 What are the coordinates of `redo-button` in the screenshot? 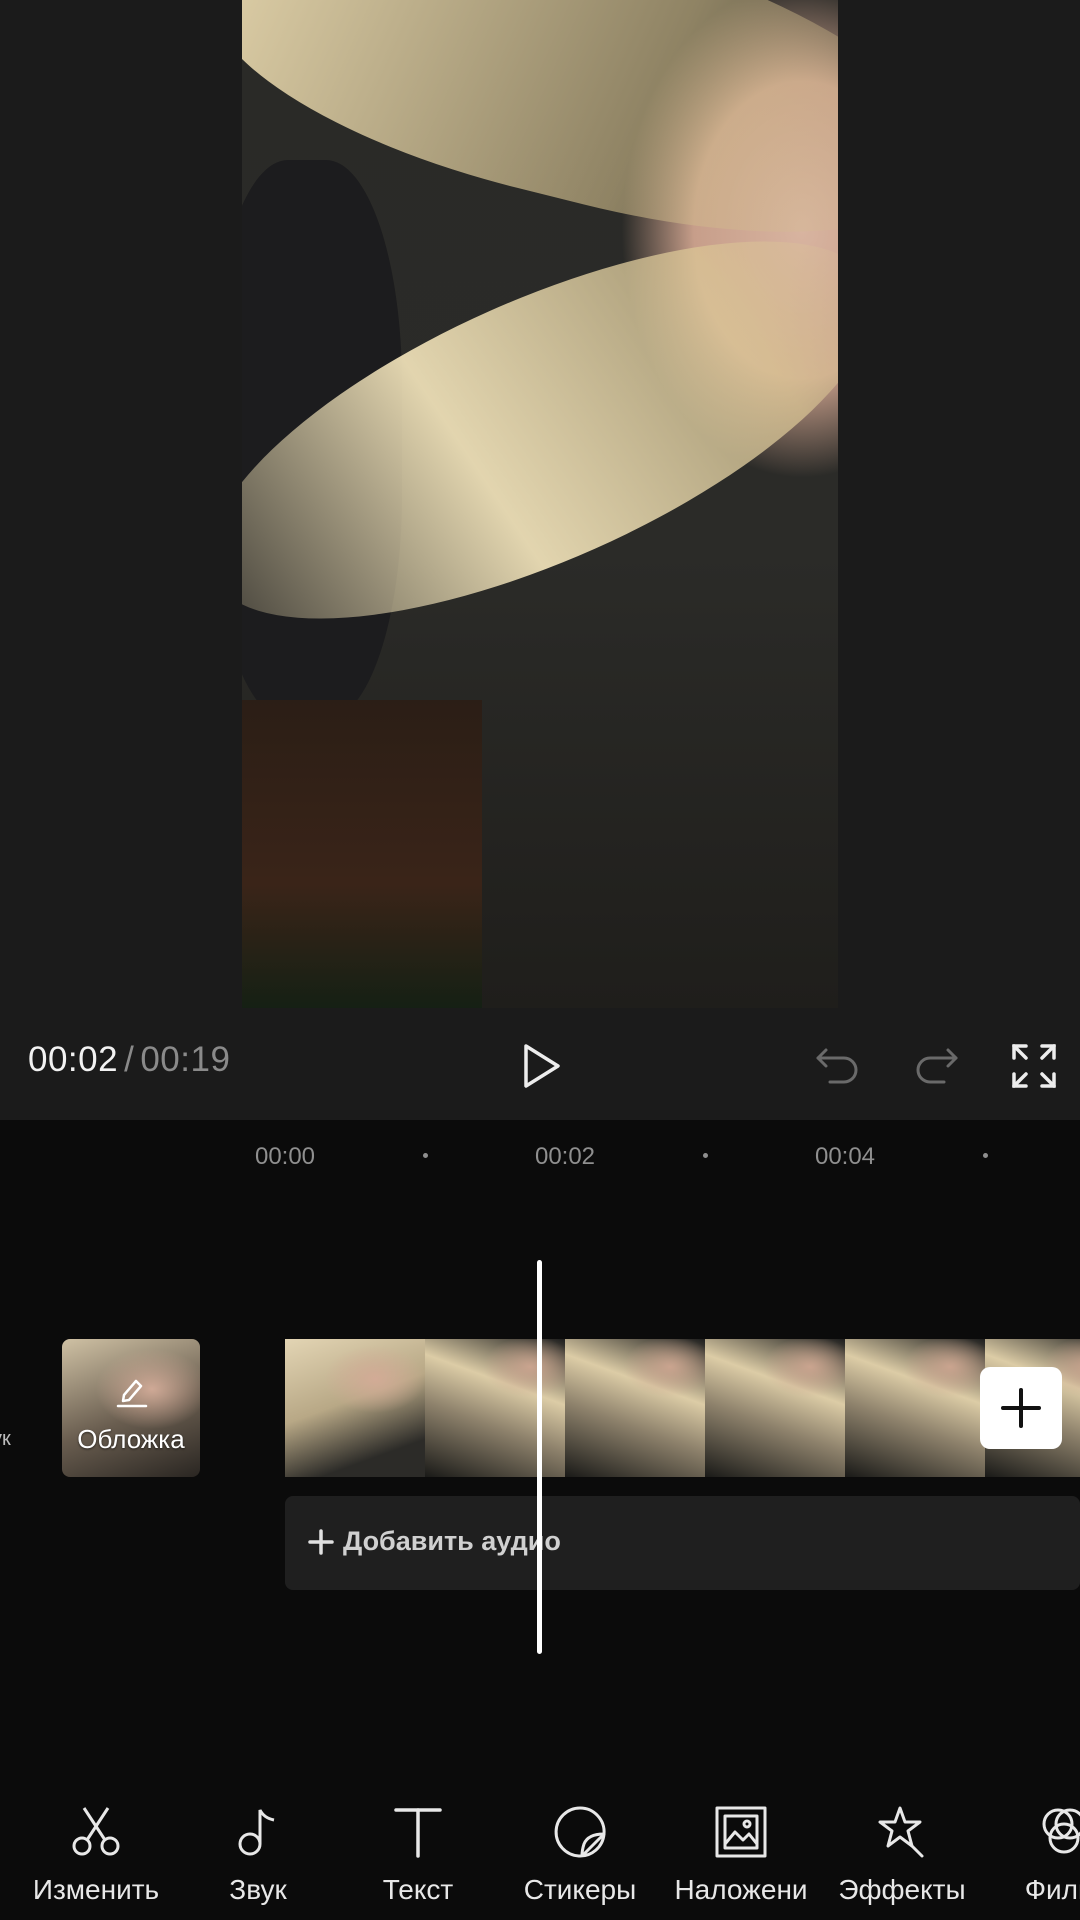 It's located at (936, 1066).